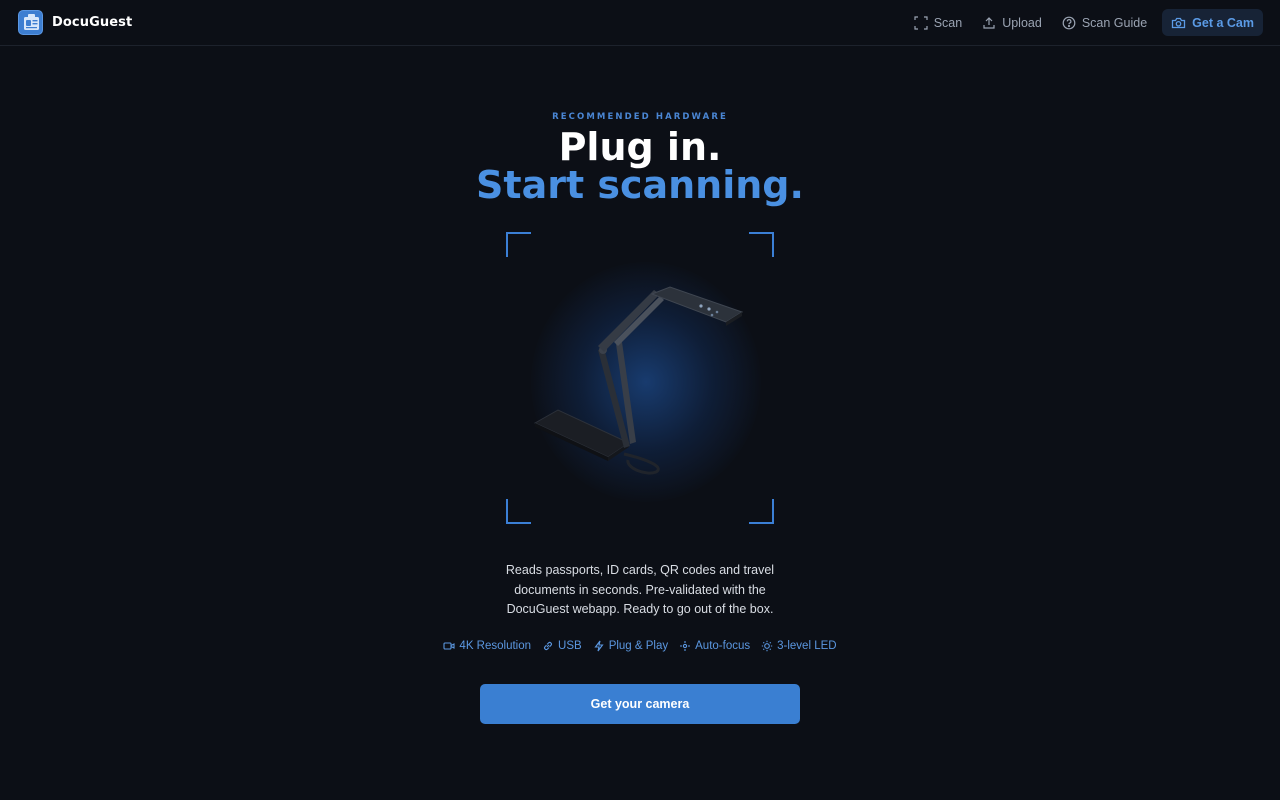 This screenshot has width=1280, height=800. What do you see at coordinates (640, 117) in the screenshot?
I see `eyebrow-label: RECOMMENDED HARDWARE` at bounding box center [640, 117].